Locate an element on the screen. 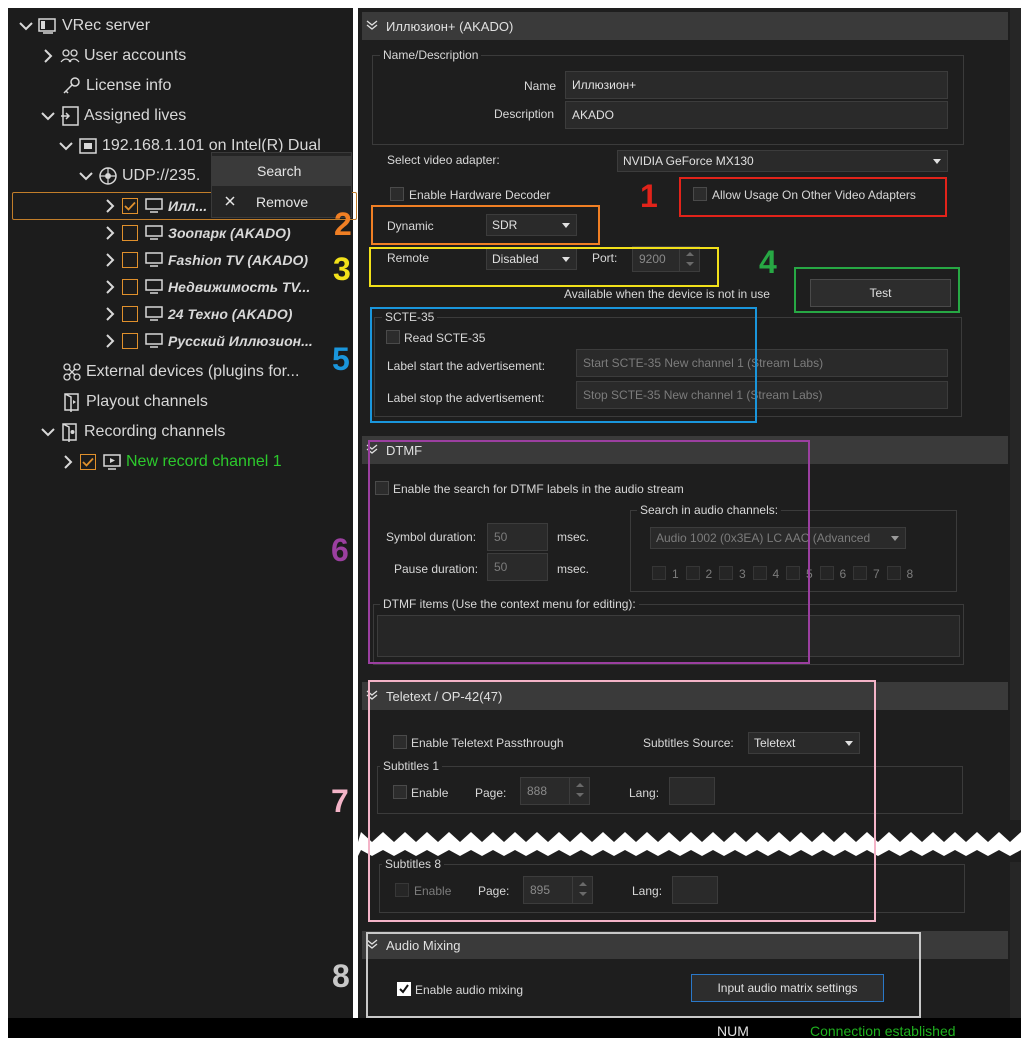 The height and width of the screenshot is (1038, 1021). tree-item-playout-channels: Playout channels is located at coordinates (135, 402).